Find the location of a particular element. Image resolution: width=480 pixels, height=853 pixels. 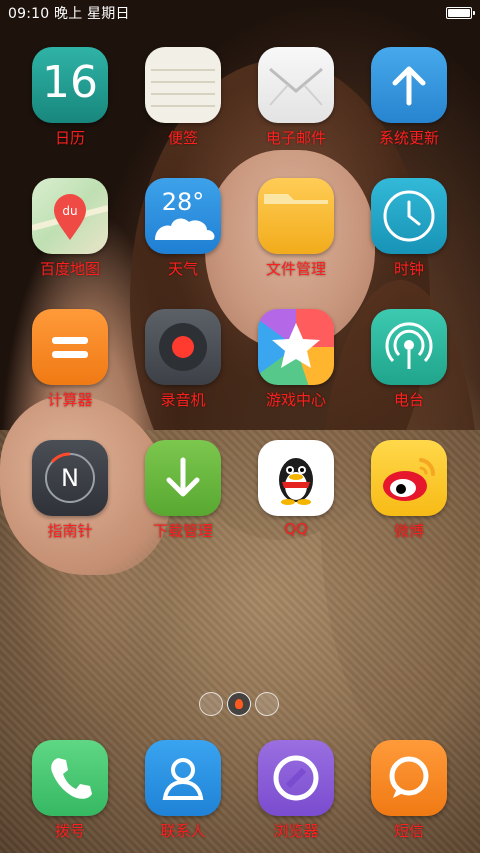

star-icon is located at coordinates (296, 347).